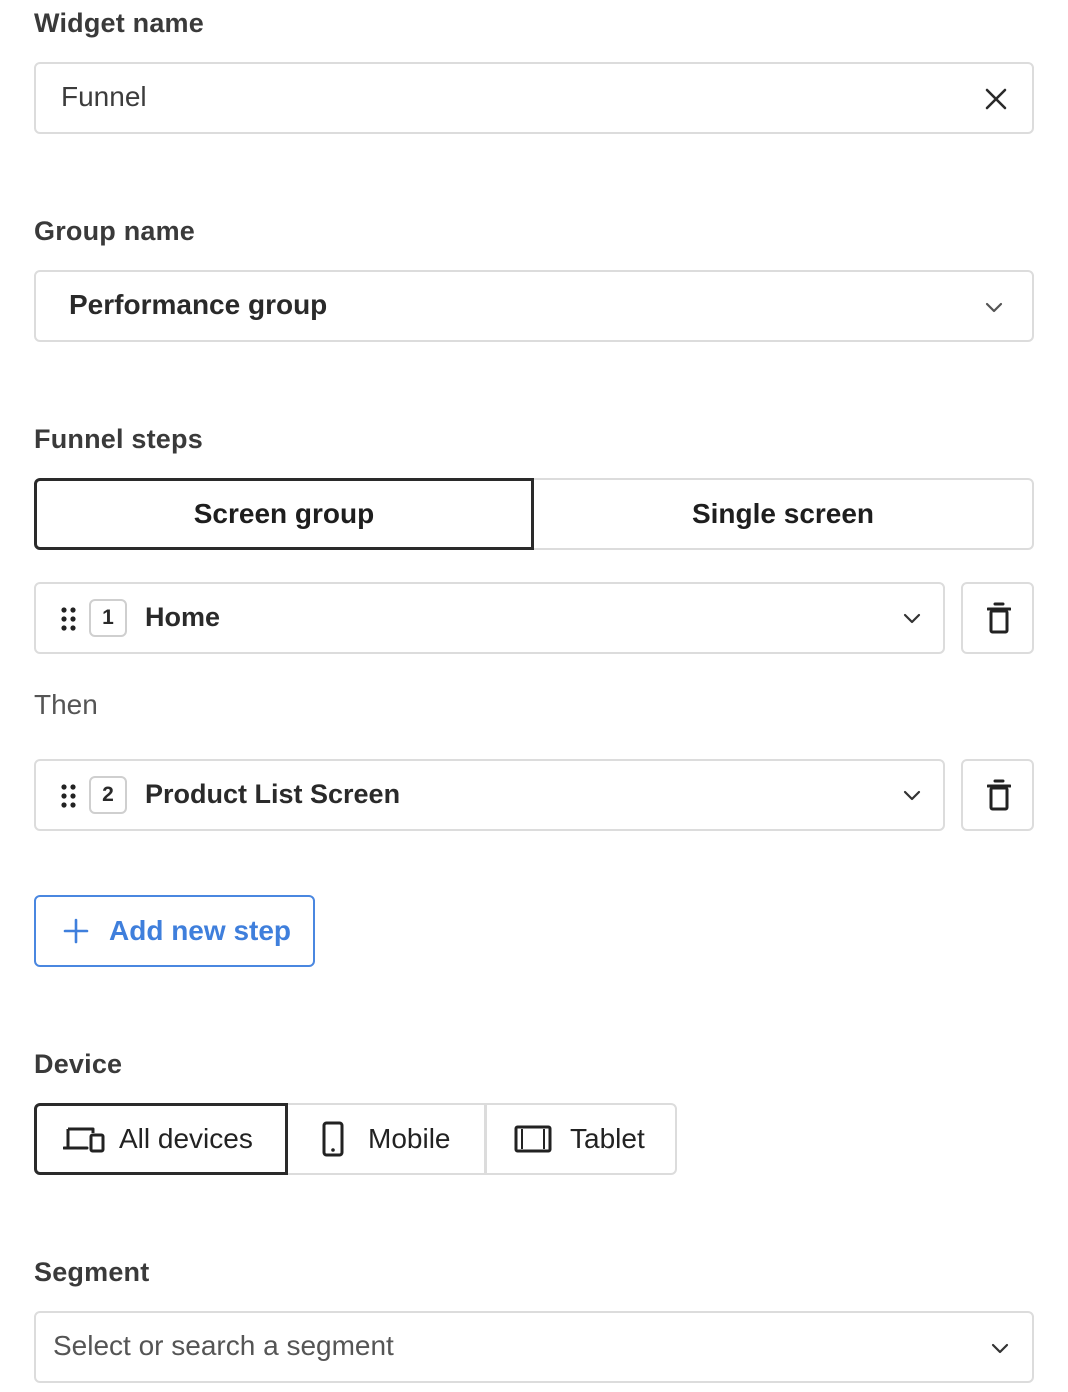 The height and width of the screenshot is (1392, 1068). I want to click on widget-name-field: Funnel, so click(534, 98).